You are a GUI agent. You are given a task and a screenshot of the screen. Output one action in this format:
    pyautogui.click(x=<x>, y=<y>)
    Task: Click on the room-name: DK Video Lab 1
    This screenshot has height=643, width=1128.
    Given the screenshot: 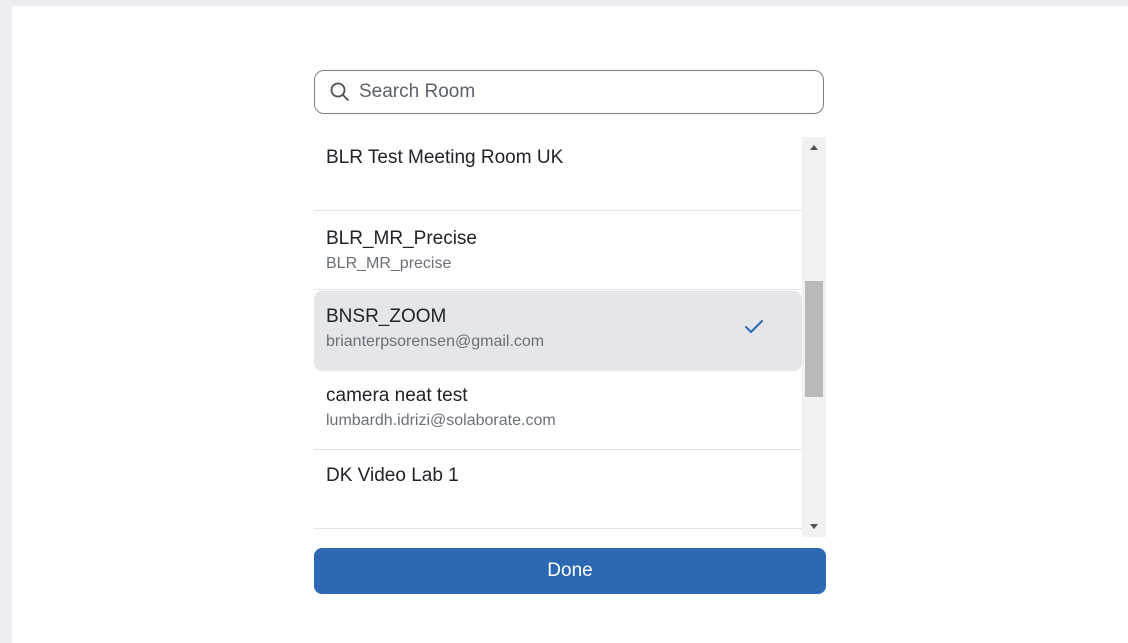 What is the action you would take?
    pyautogui.click(x=392, y=475)
    